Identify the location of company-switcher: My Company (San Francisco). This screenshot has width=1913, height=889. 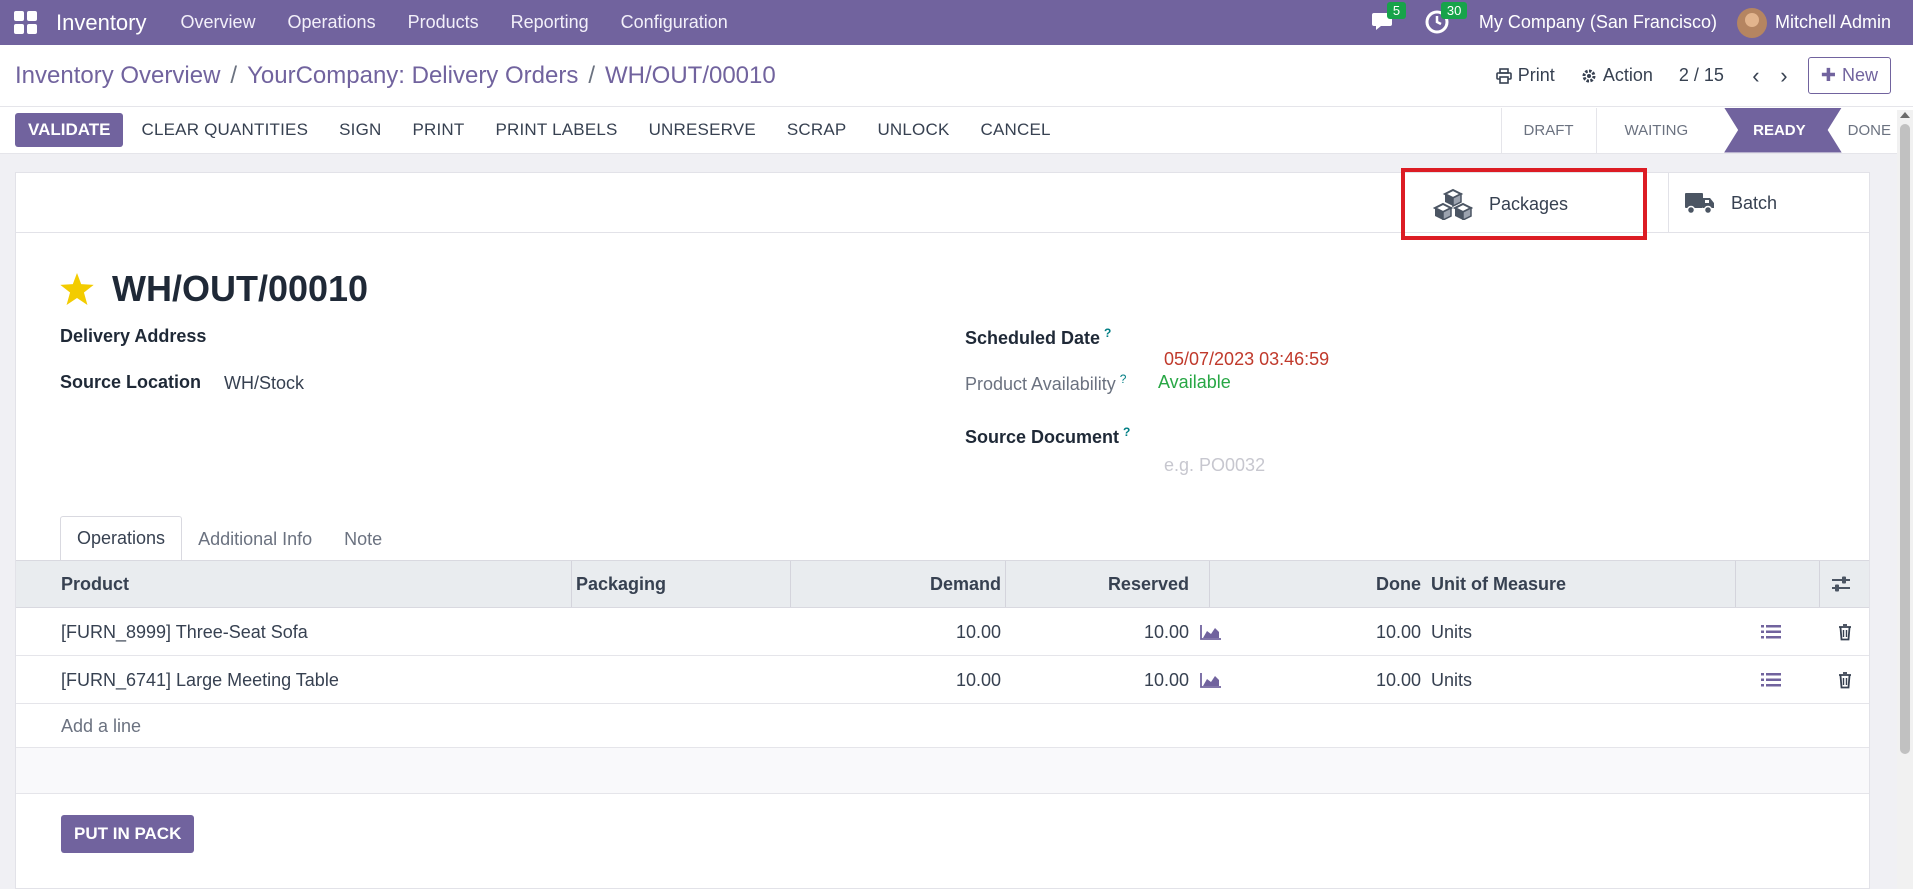
(1598, 22).